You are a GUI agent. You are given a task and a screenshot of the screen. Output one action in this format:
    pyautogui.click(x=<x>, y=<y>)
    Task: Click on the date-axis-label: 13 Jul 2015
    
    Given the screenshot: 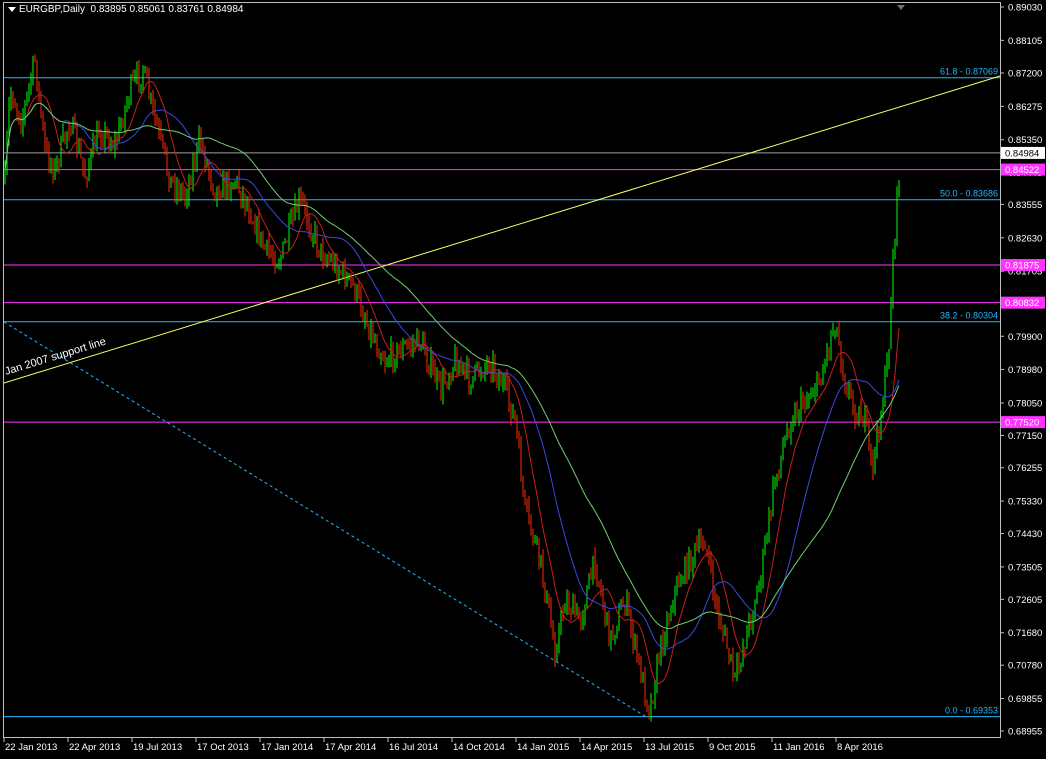 What is the action you would take?
    pyautogui.click(x=669, y=747)
    